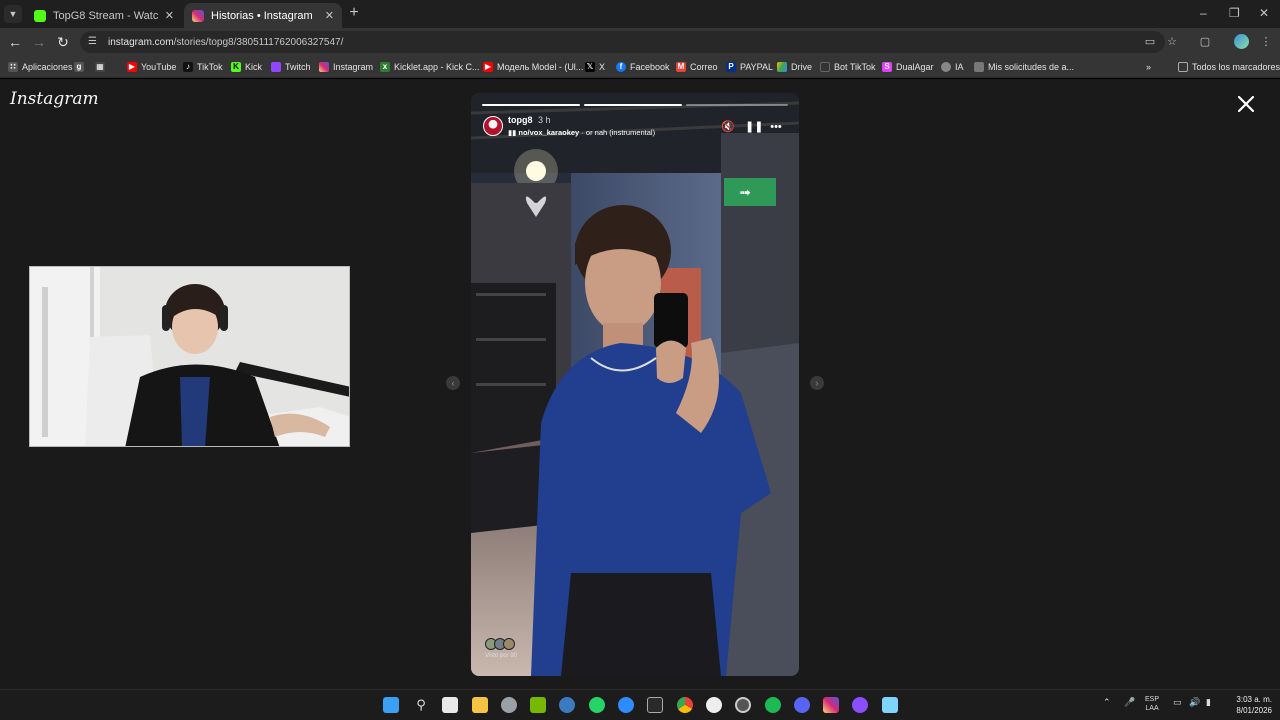  I want to click on bookmark-drive: Drive, so click(794, 67).